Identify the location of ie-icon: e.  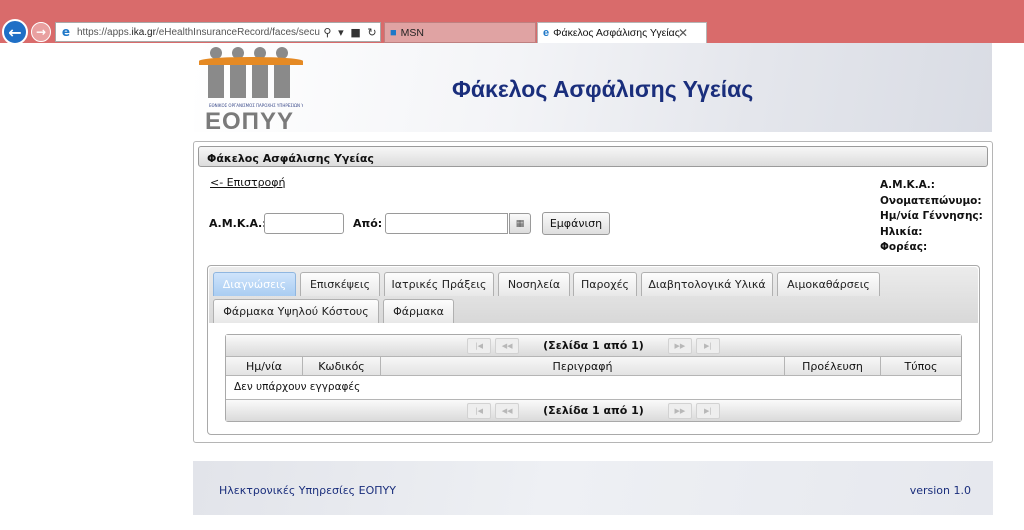
(66, 32).